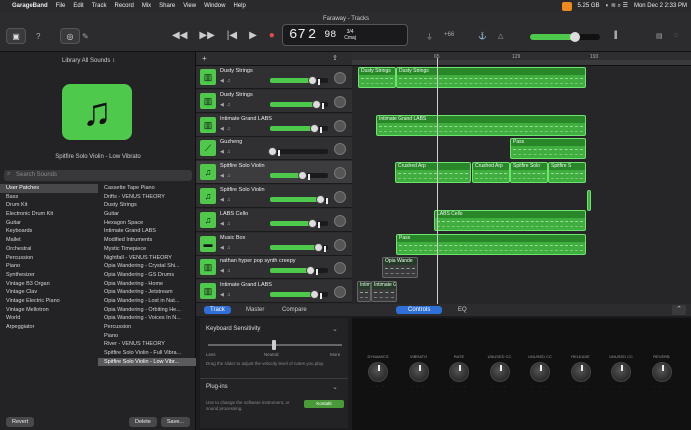 The width and height of the screenshot is (691, 430). What do you see at coordinates (500, 36) in the screenshot?
I see `metronome-icon: △` at bounding box center [500, 36].